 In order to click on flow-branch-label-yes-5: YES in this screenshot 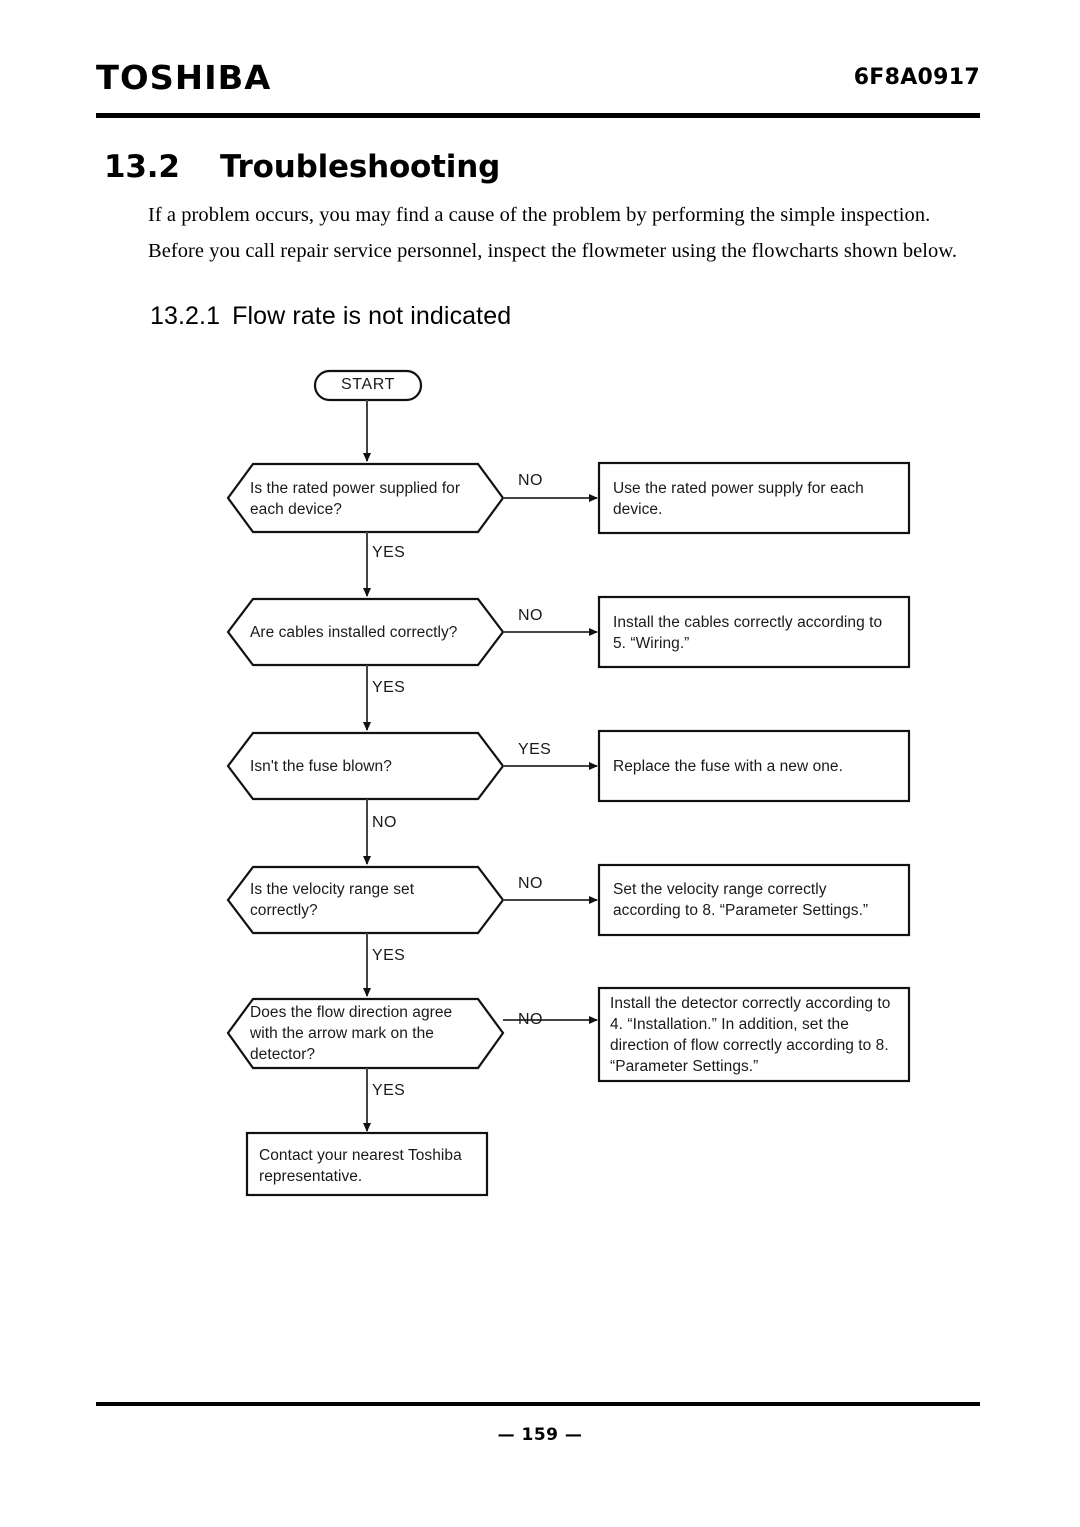, I will do `click(389, 1090)`.